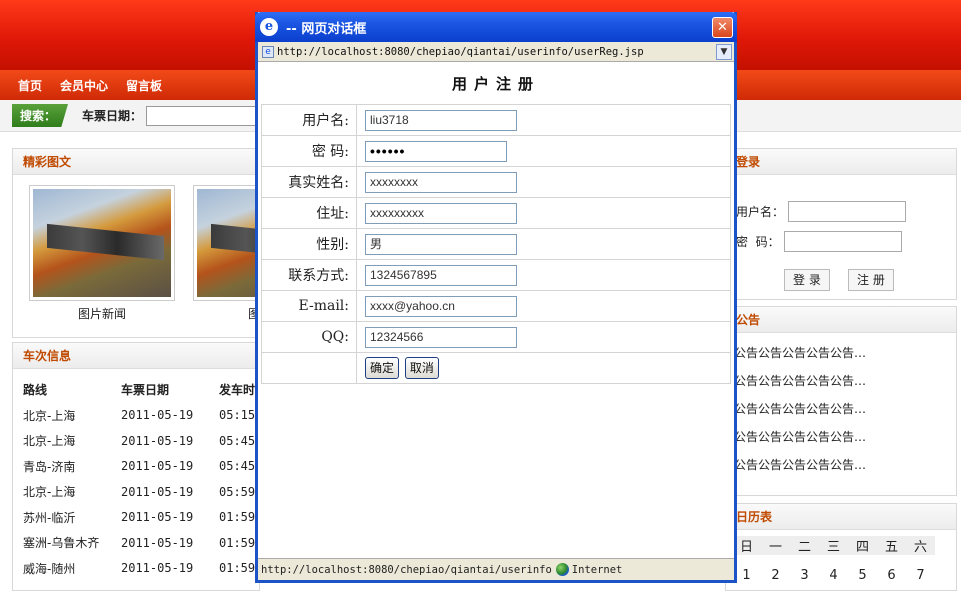 Image resolution: width=961 pixels, height=591 pixels. Describe the element at coordinates (421, 368) in the screenshot. I see `cancel-button: 取消` at that location.